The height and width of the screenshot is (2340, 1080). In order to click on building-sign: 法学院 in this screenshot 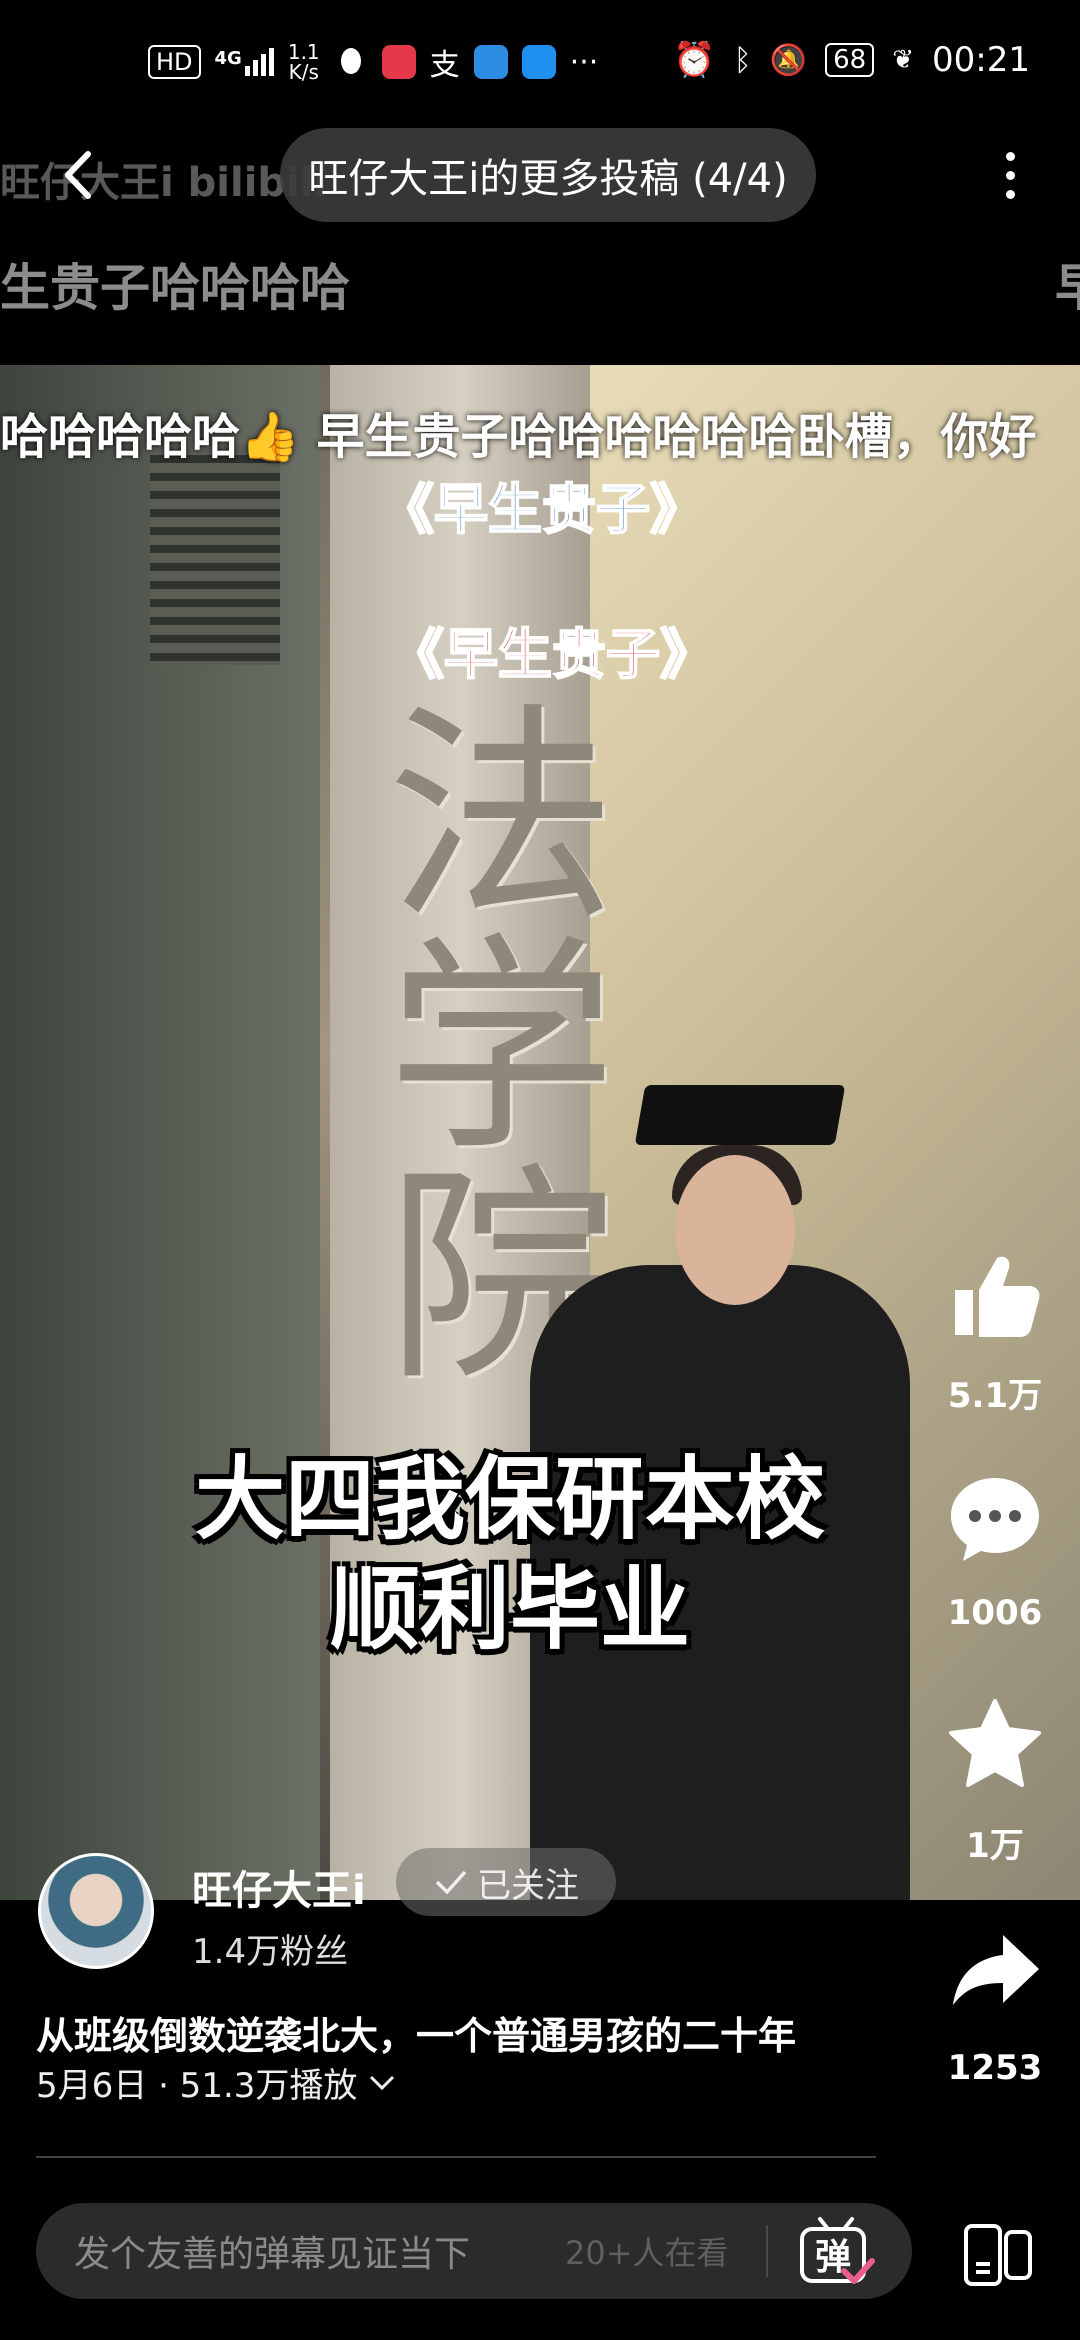, I will do `click(480, 1040)`.